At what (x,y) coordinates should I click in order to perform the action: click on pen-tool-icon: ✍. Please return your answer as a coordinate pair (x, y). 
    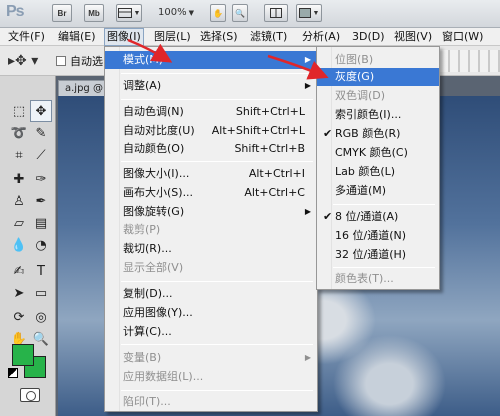
    Looking at the image, I should click on (19, 271).